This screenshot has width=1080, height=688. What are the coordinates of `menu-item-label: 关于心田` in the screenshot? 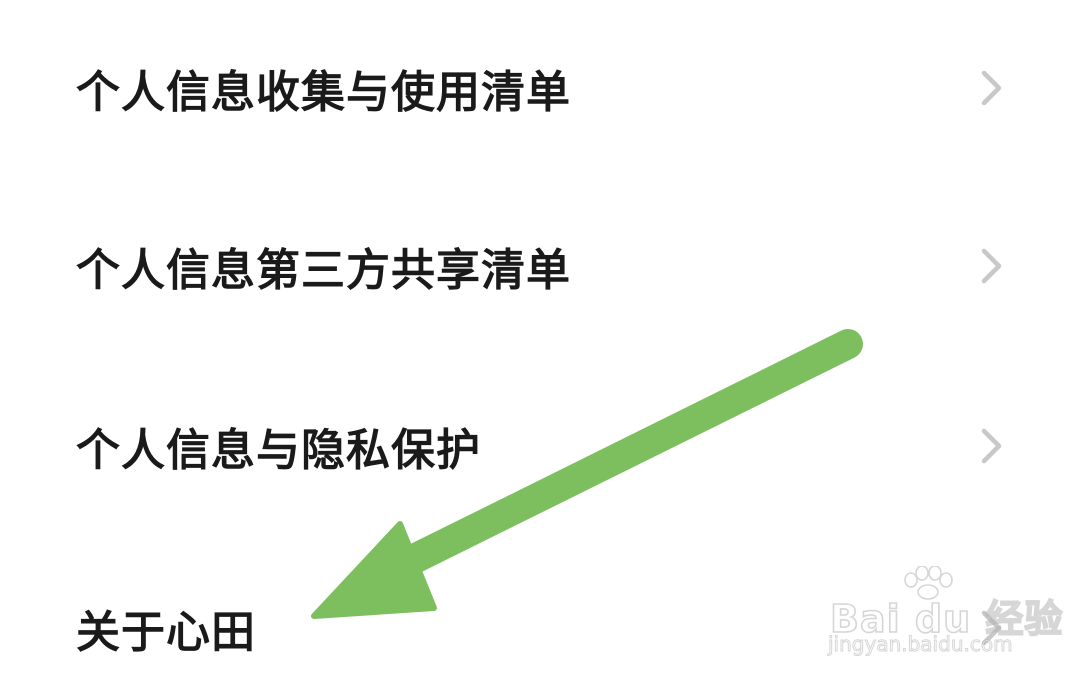 It's located at (166, 632).